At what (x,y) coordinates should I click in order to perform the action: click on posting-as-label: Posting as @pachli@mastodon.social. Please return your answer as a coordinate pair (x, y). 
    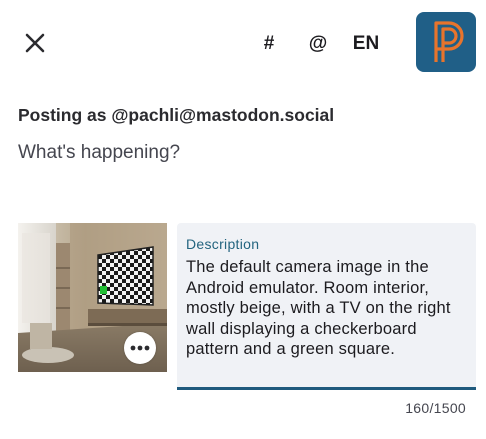
    Looking at the image, I should click on (176, 115).